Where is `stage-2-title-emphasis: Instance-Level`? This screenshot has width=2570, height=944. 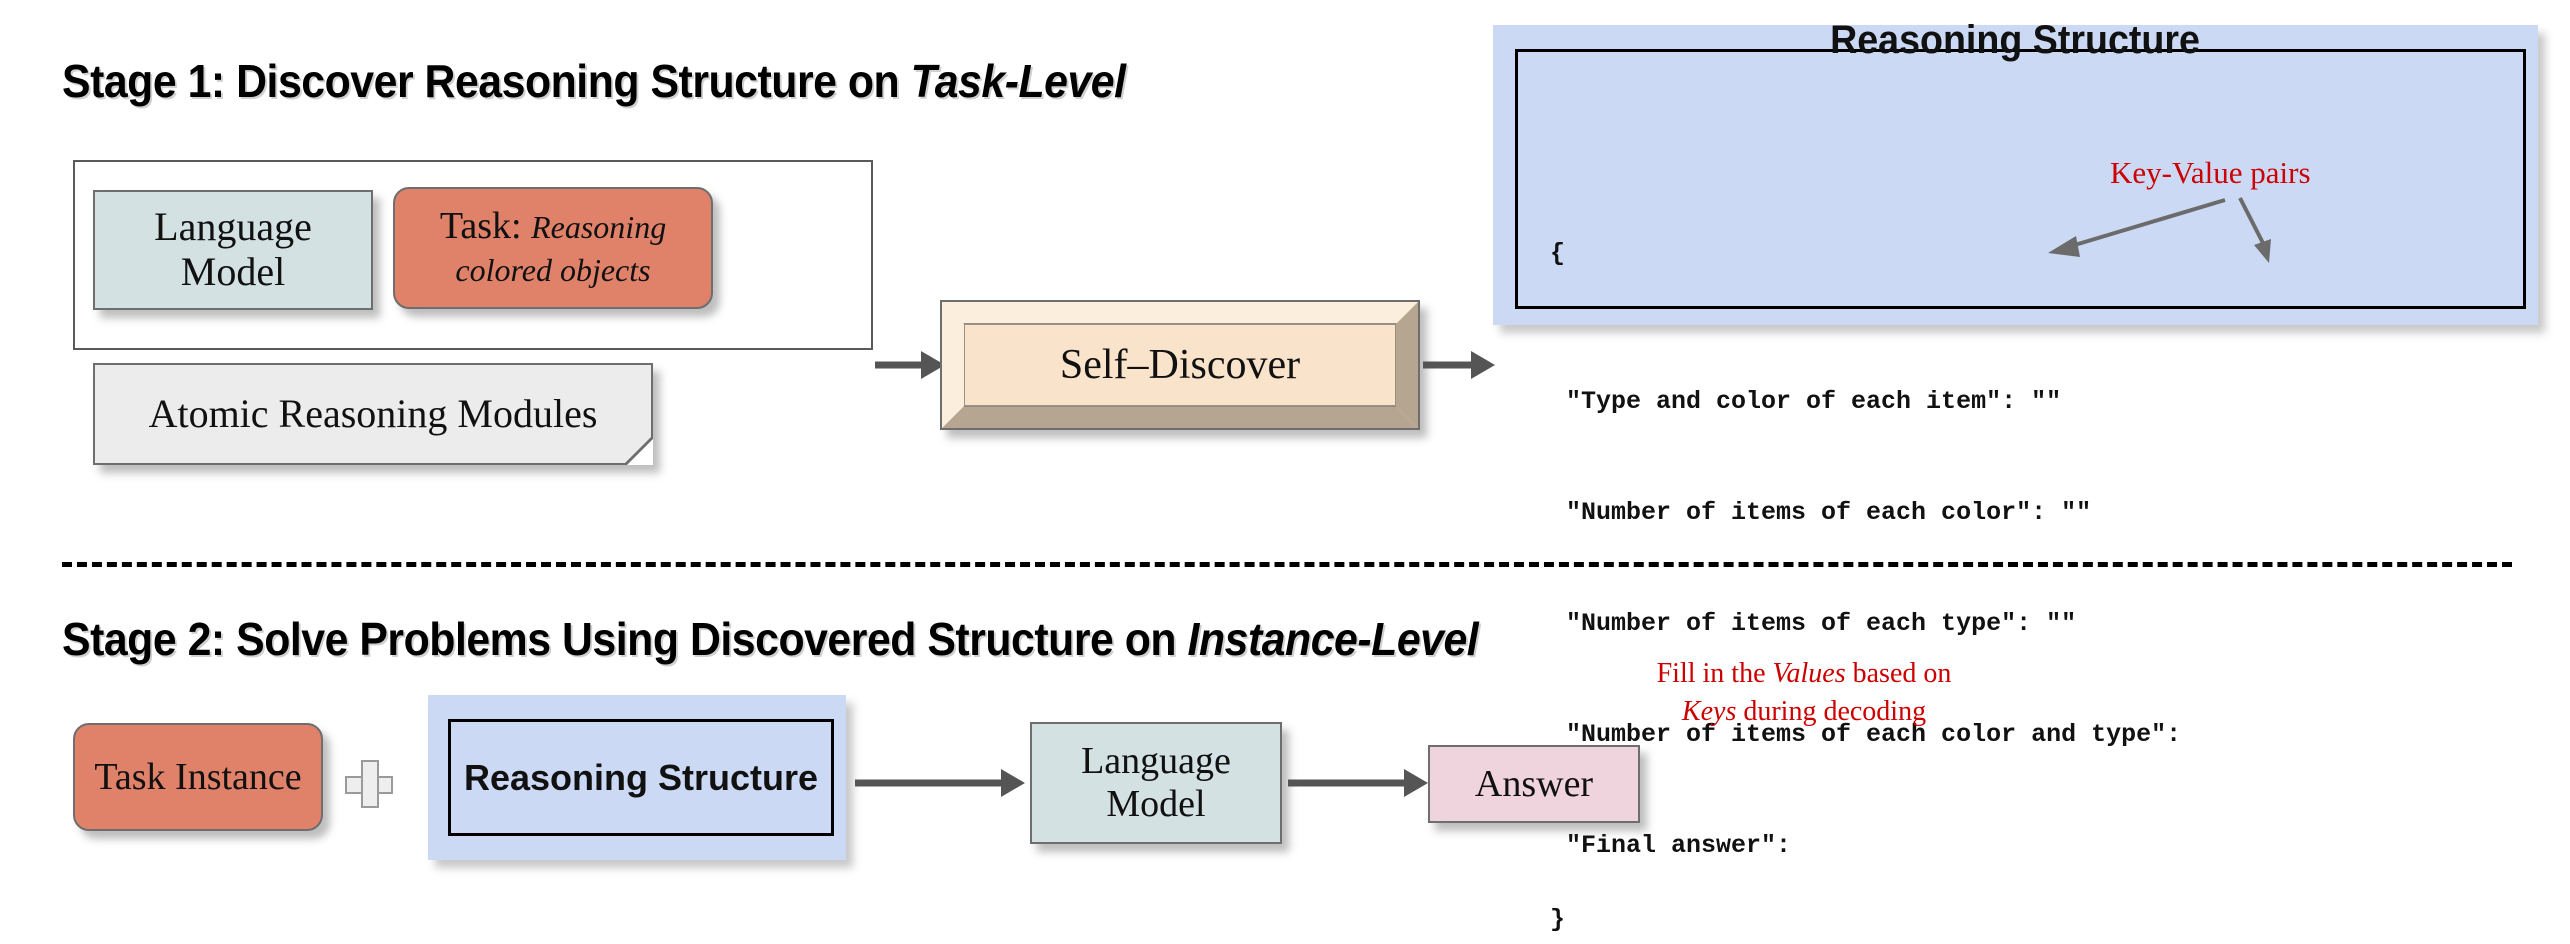 stage-2-title-emphasis: Instance-Level is located at coordinates (1333, 639).